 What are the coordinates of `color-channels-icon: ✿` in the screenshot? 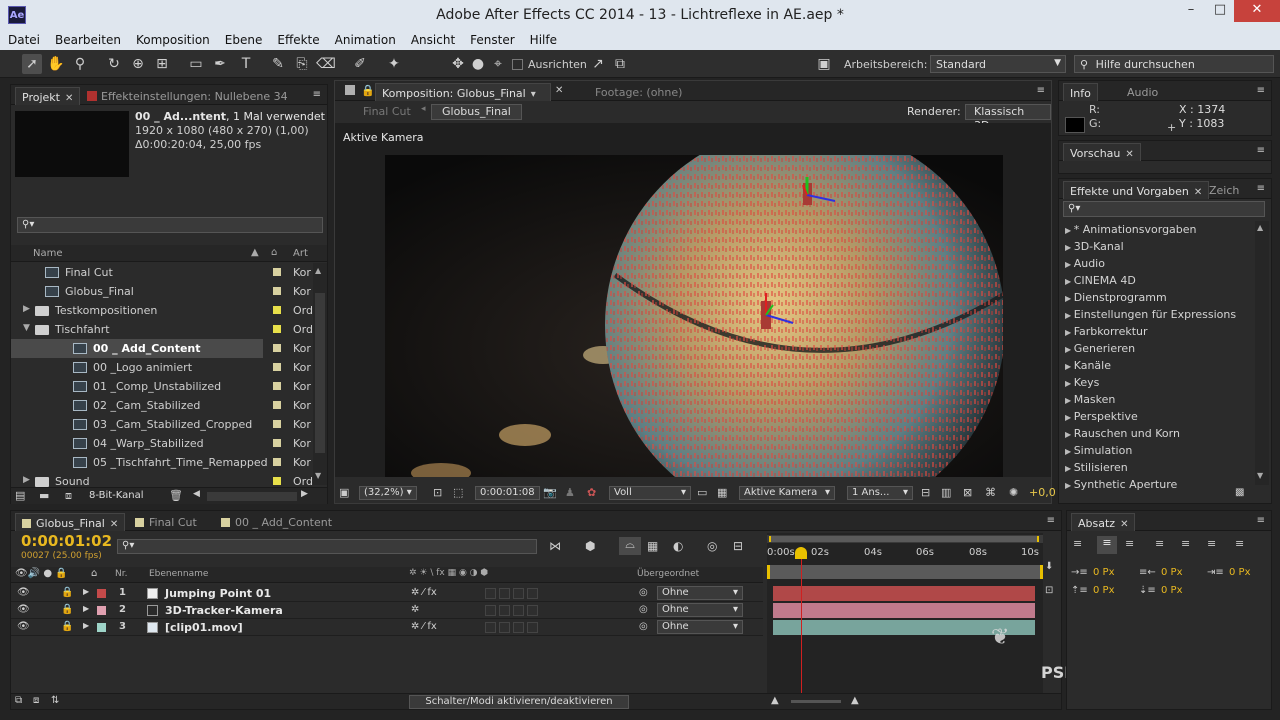 It's located at (591, 492).